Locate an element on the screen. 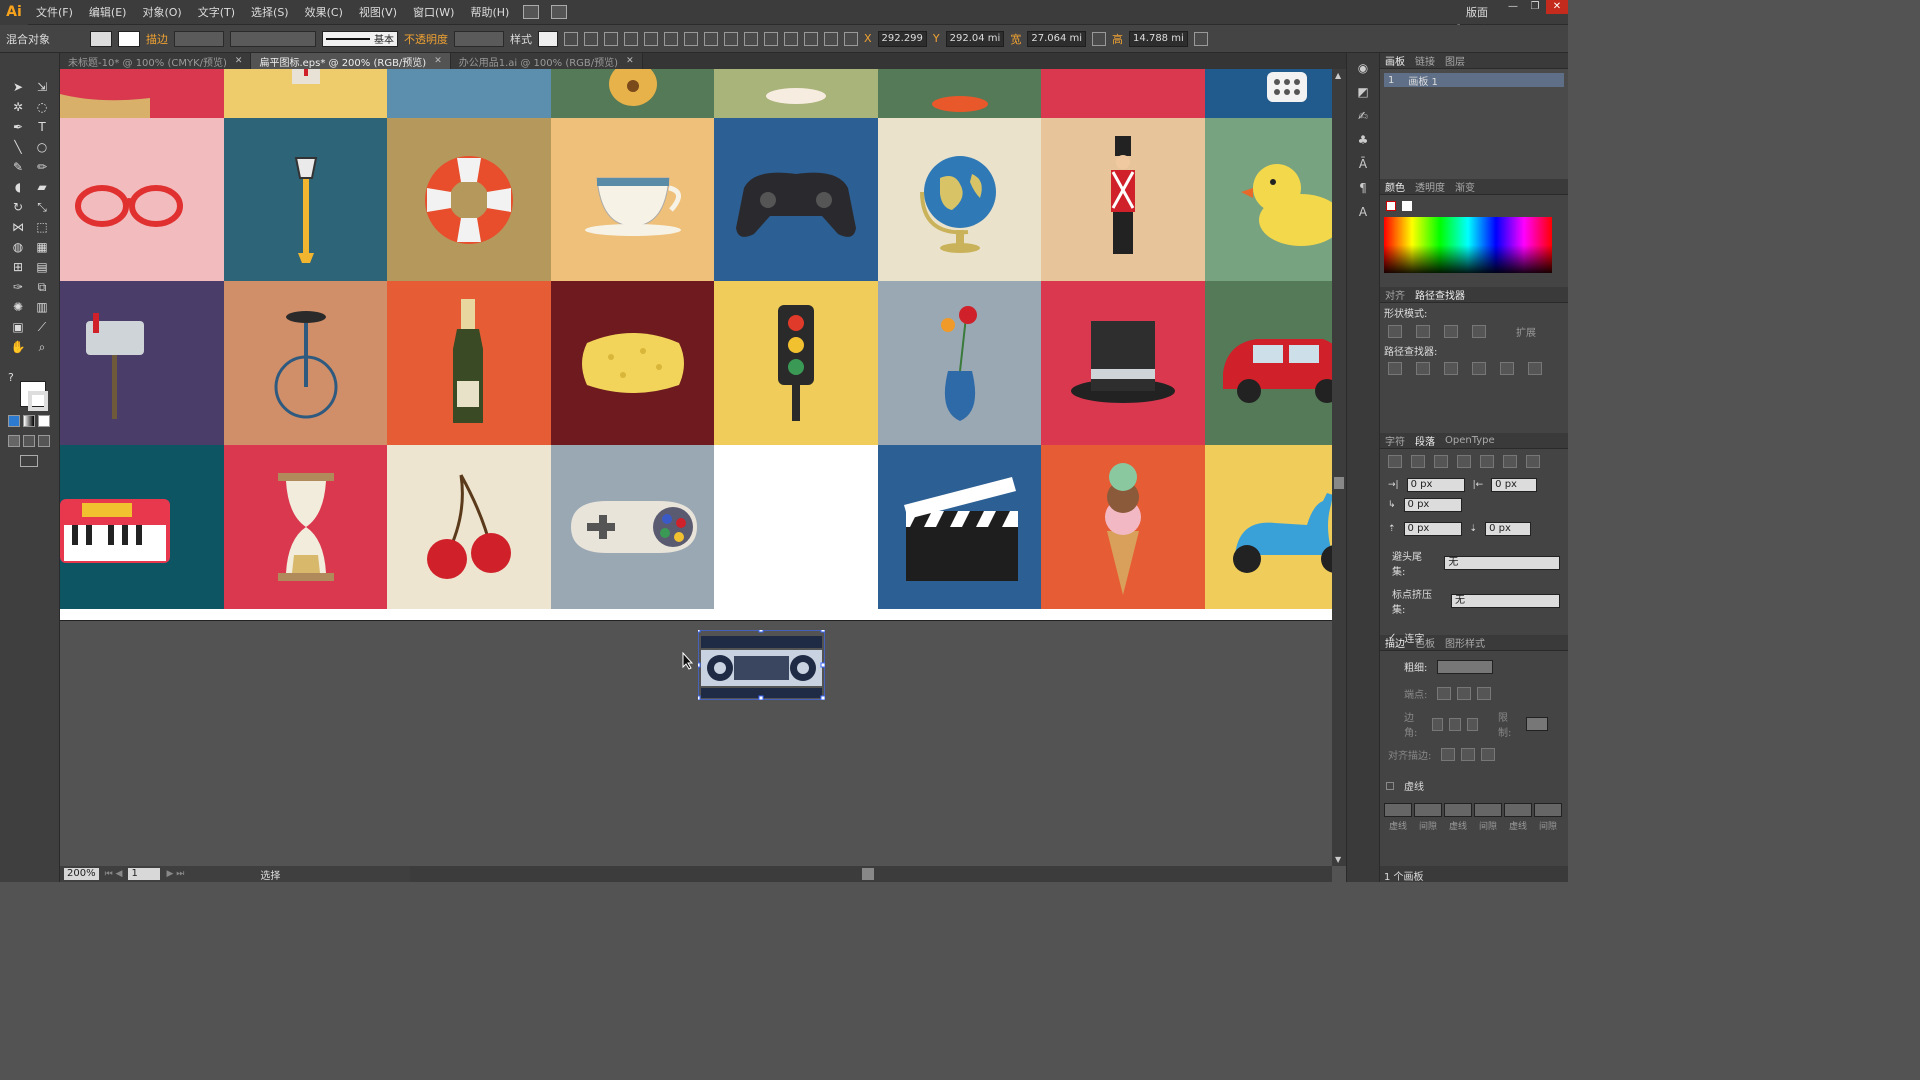 The height and width of the screenshot is (1080, 1920). scale-tool-icon: ⤡ is located at coordinates (42, 207).